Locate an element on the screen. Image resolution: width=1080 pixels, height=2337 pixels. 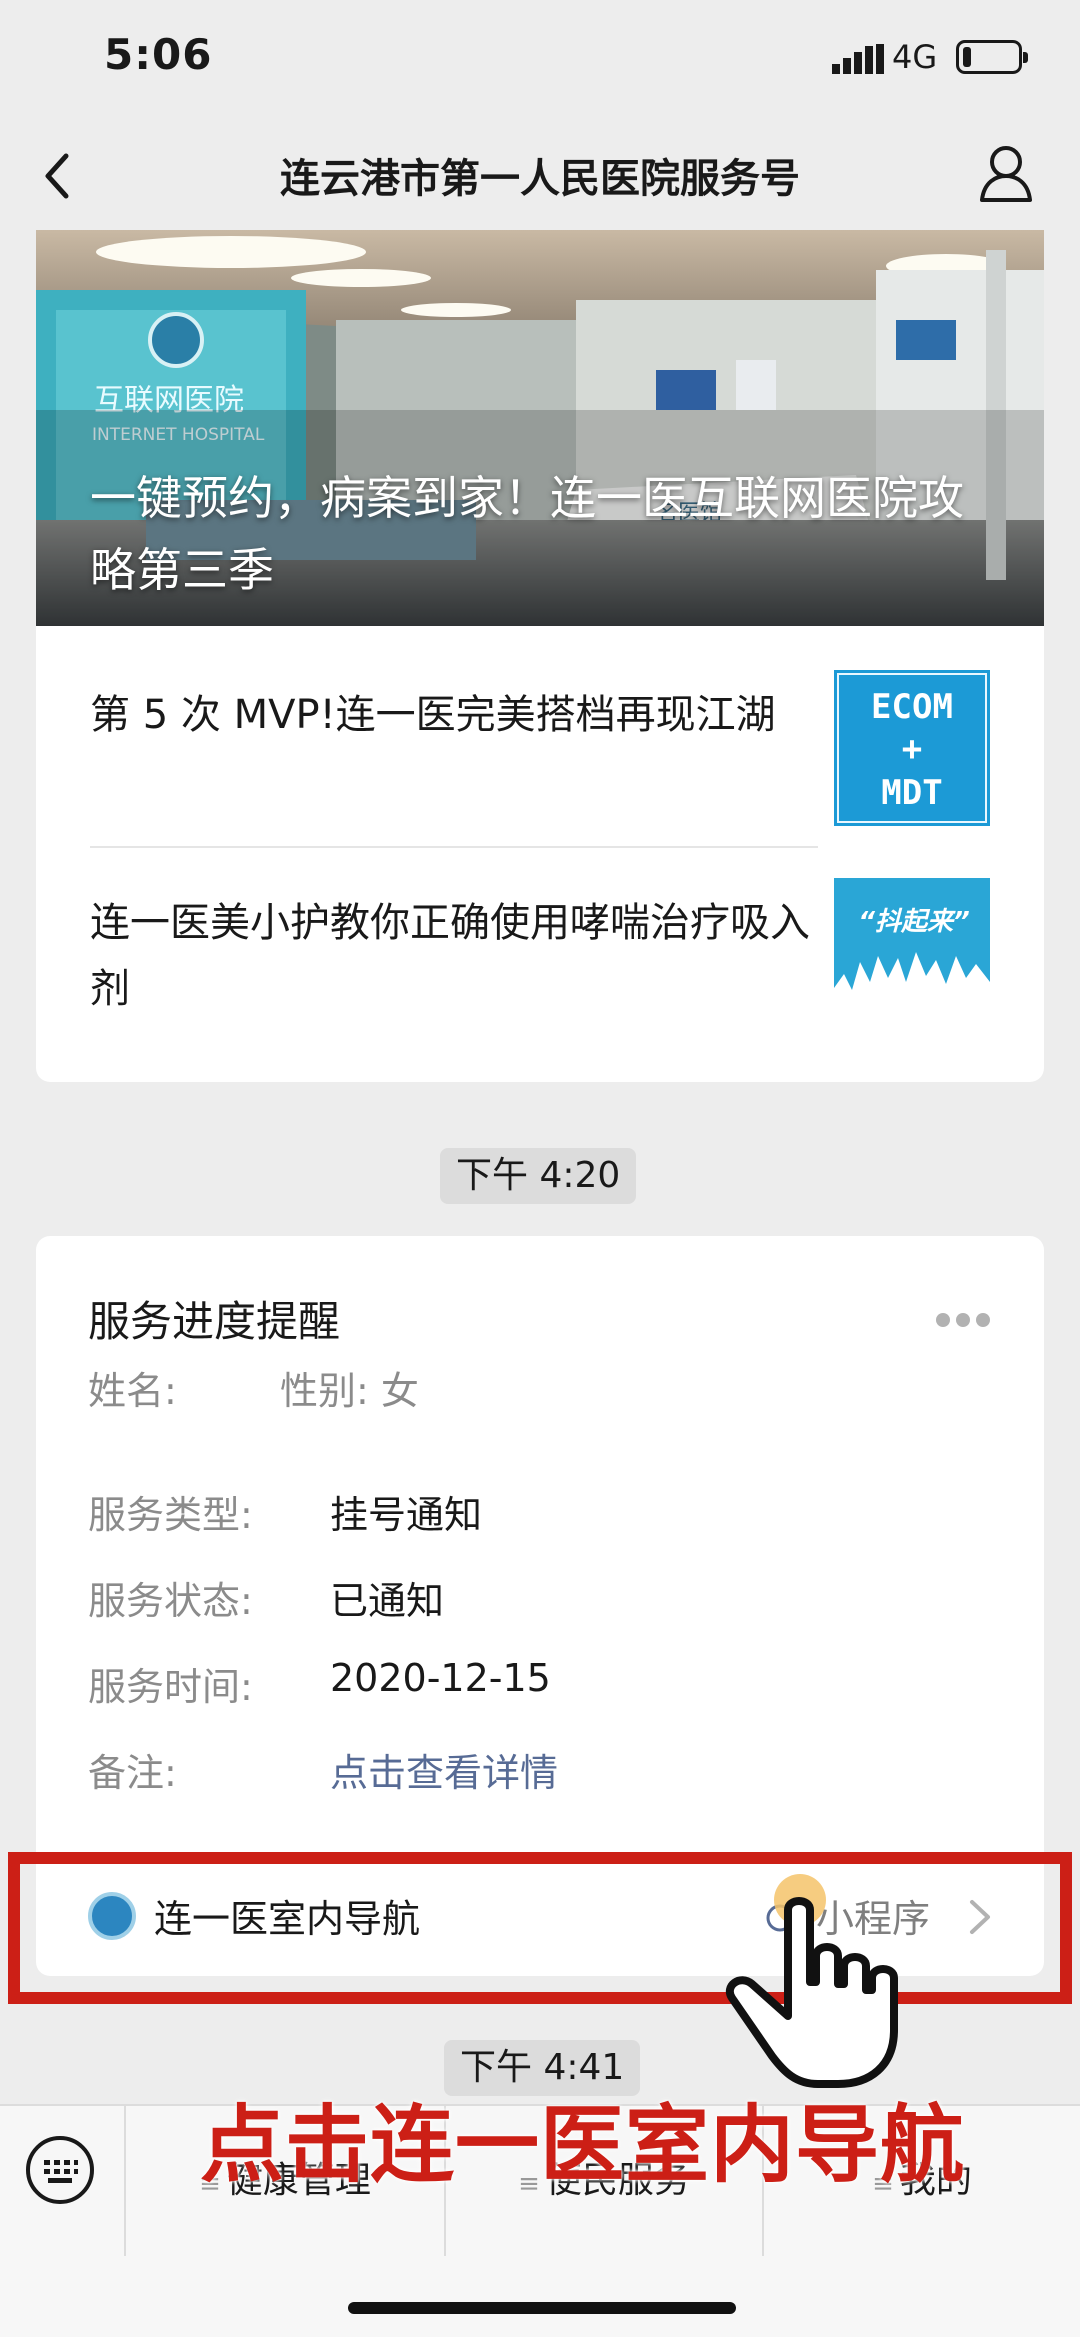
thumb-text: “抖起来” is located at coordinates (914, 922).